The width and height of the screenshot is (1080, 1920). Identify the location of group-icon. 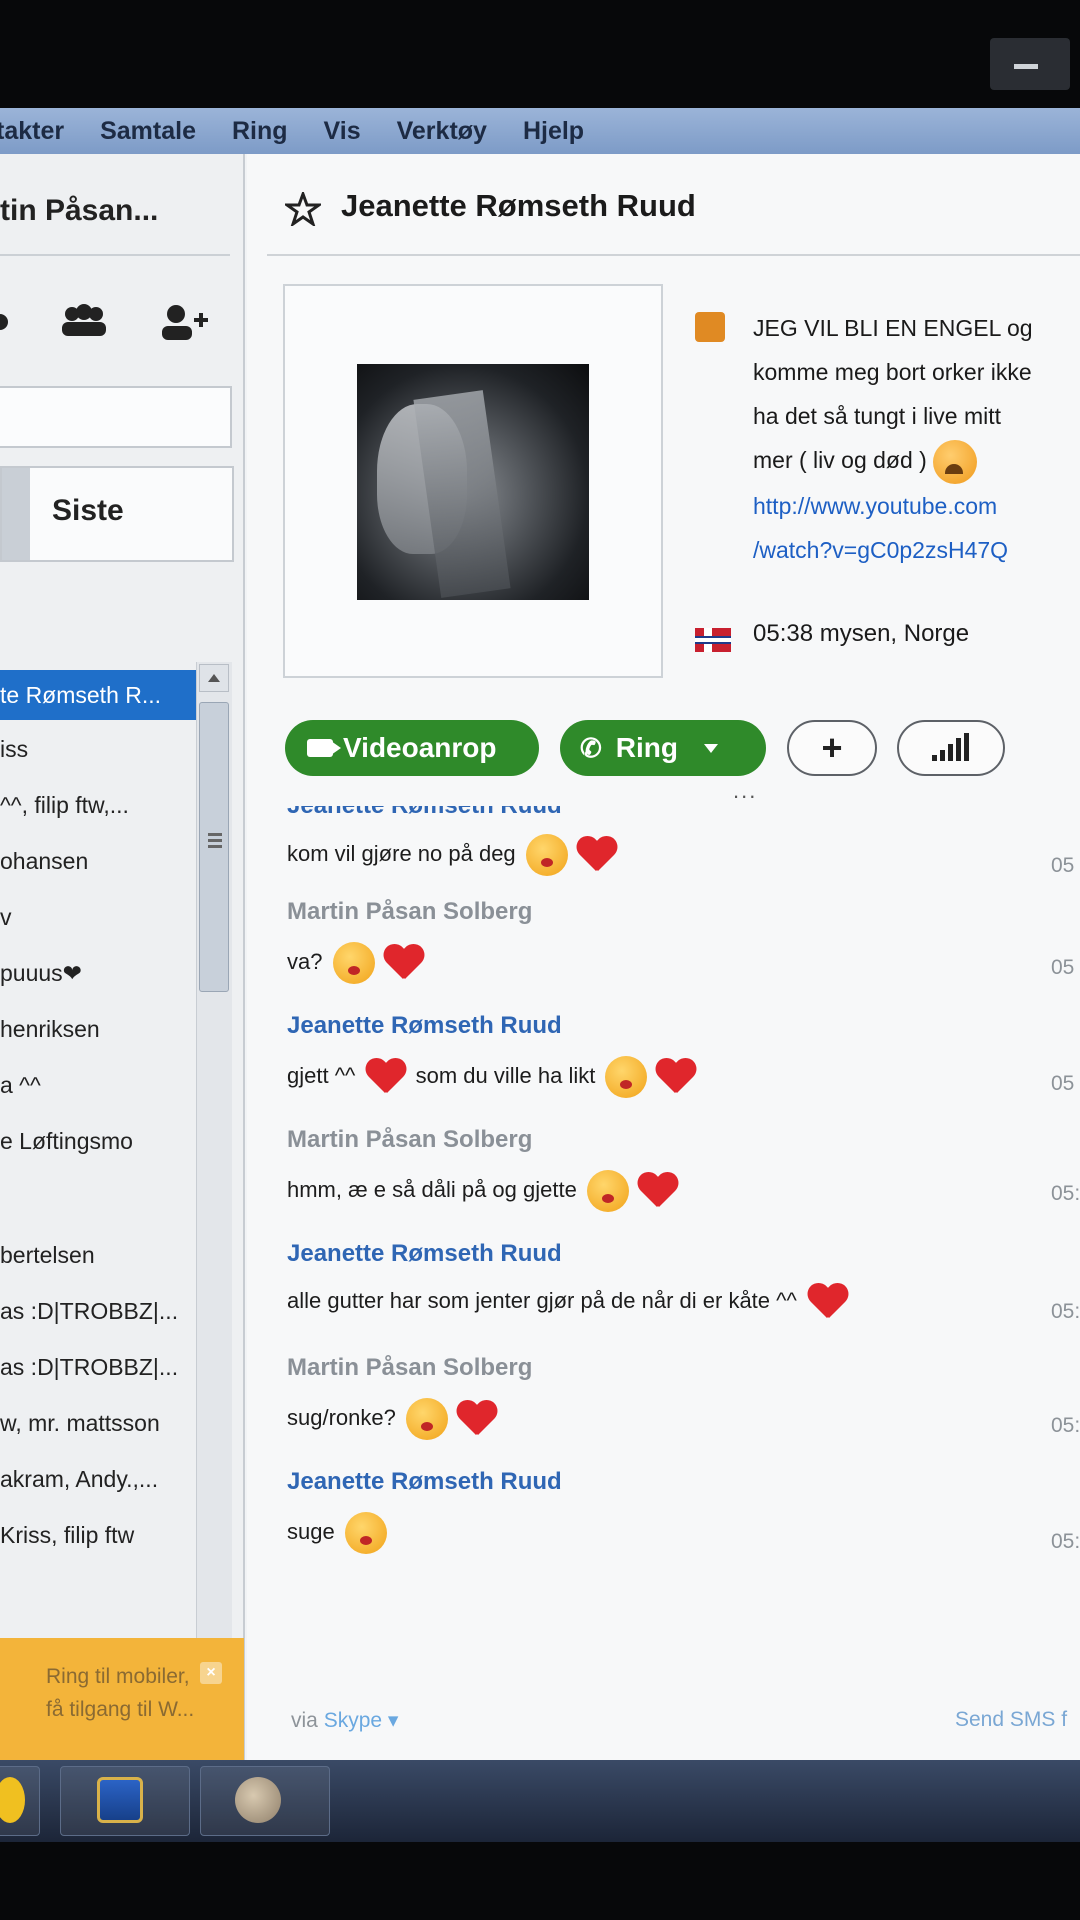
(84, 322).